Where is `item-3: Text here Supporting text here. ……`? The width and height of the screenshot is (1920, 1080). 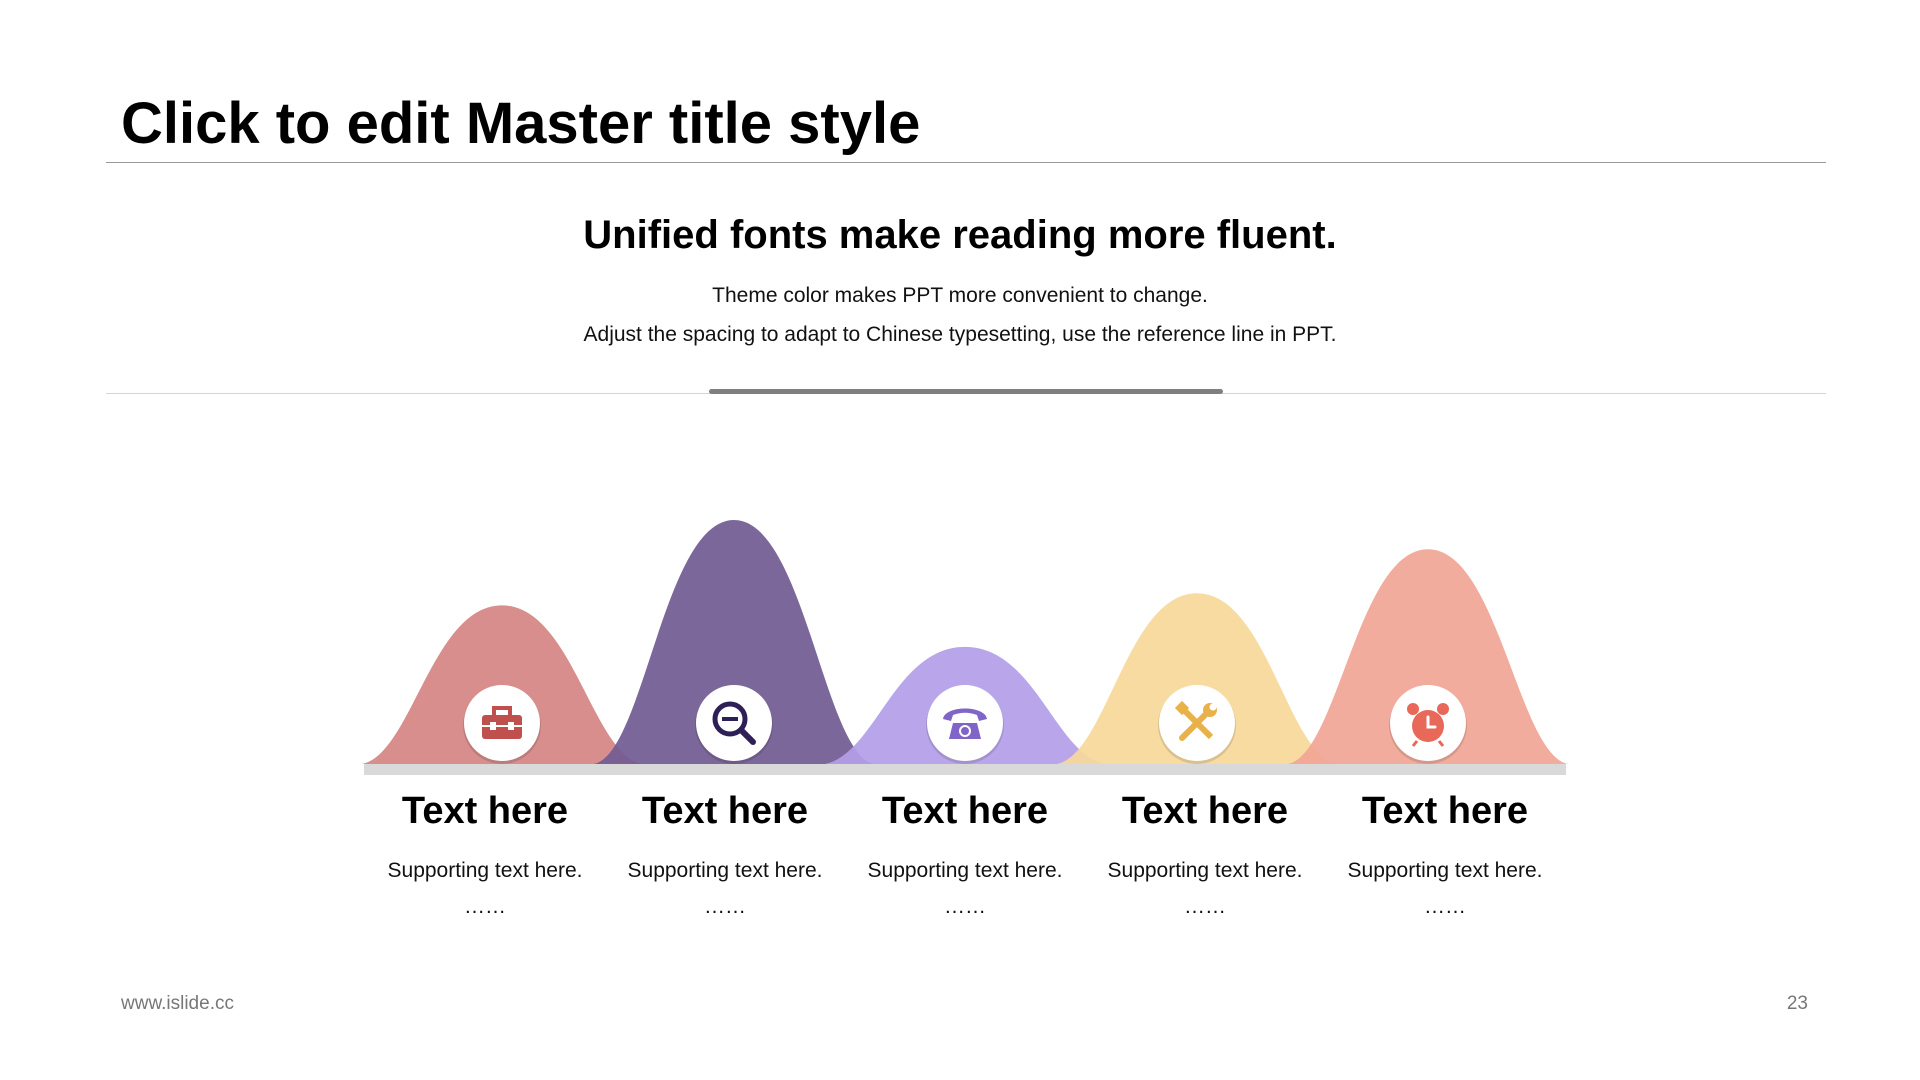
item-3: Text here Supporting text here. …… is located at coordinates (965, 853).